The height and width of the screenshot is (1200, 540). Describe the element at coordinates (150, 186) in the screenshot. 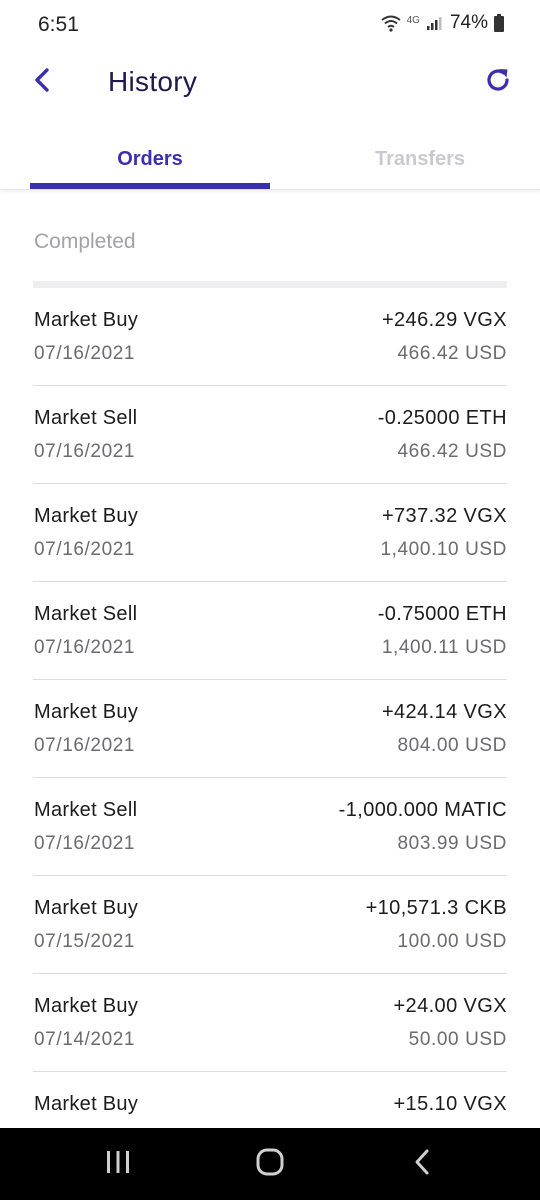

I see `active-tab-indicator` at that location.